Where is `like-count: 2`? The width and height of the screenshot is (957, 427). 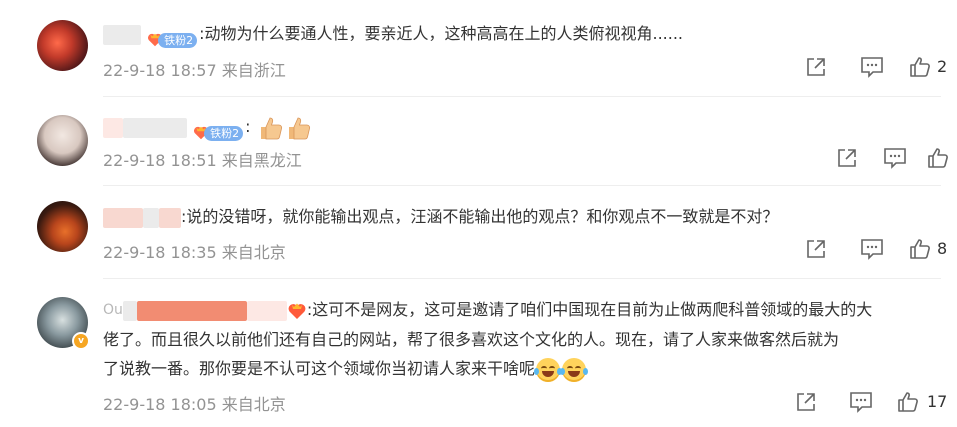 like-count: 2 is located at coordinates (942, 66).